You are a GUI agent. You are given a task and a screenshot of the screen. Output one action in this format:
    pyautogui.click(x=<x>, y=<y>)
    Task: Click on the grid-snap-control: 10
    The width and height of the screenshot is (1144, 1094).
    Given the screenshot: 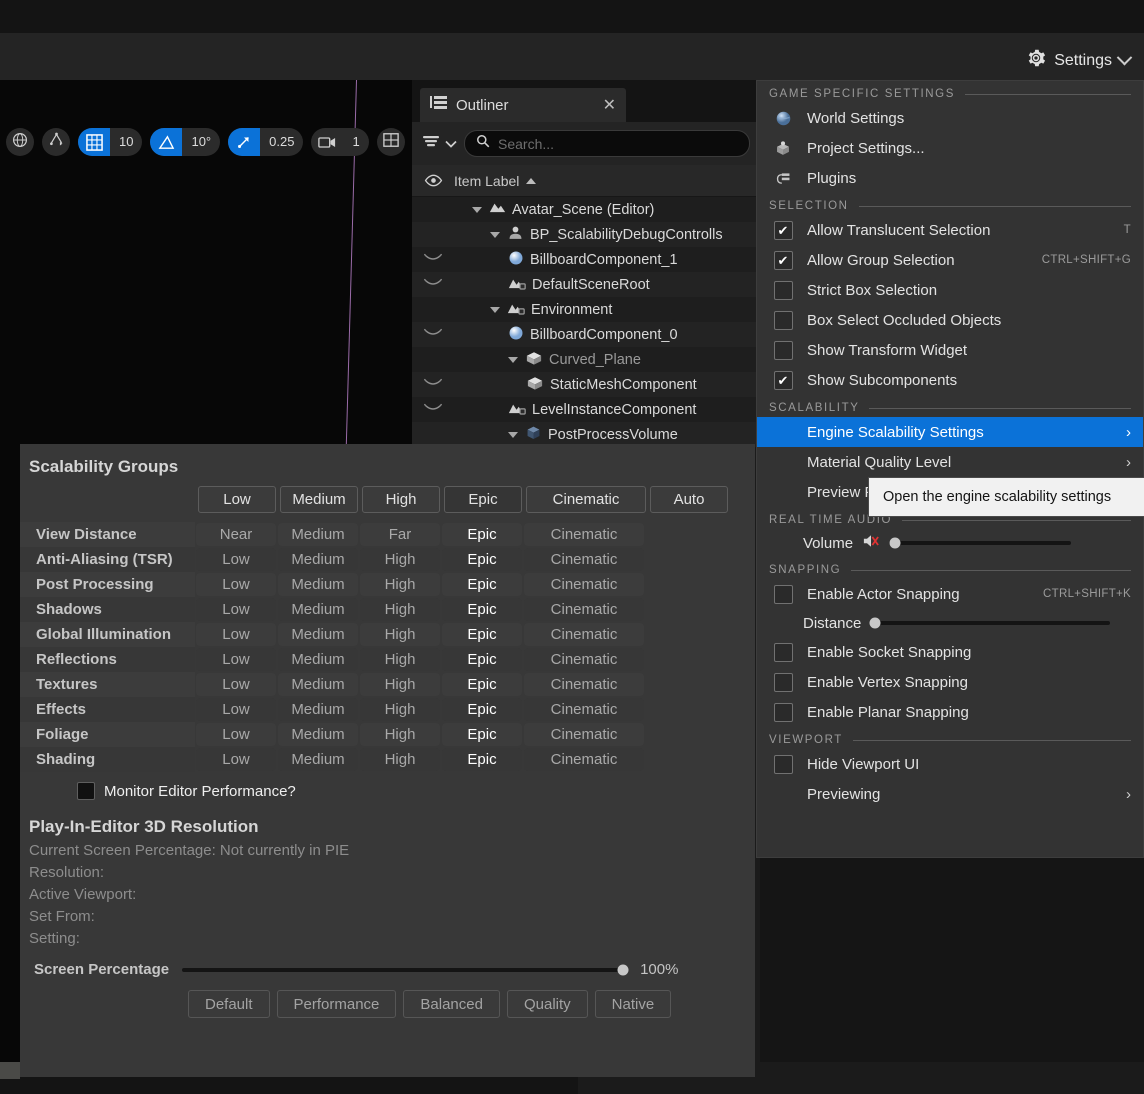 What is the action you would take?
    pyautogui.click(x=110, y=142)
    